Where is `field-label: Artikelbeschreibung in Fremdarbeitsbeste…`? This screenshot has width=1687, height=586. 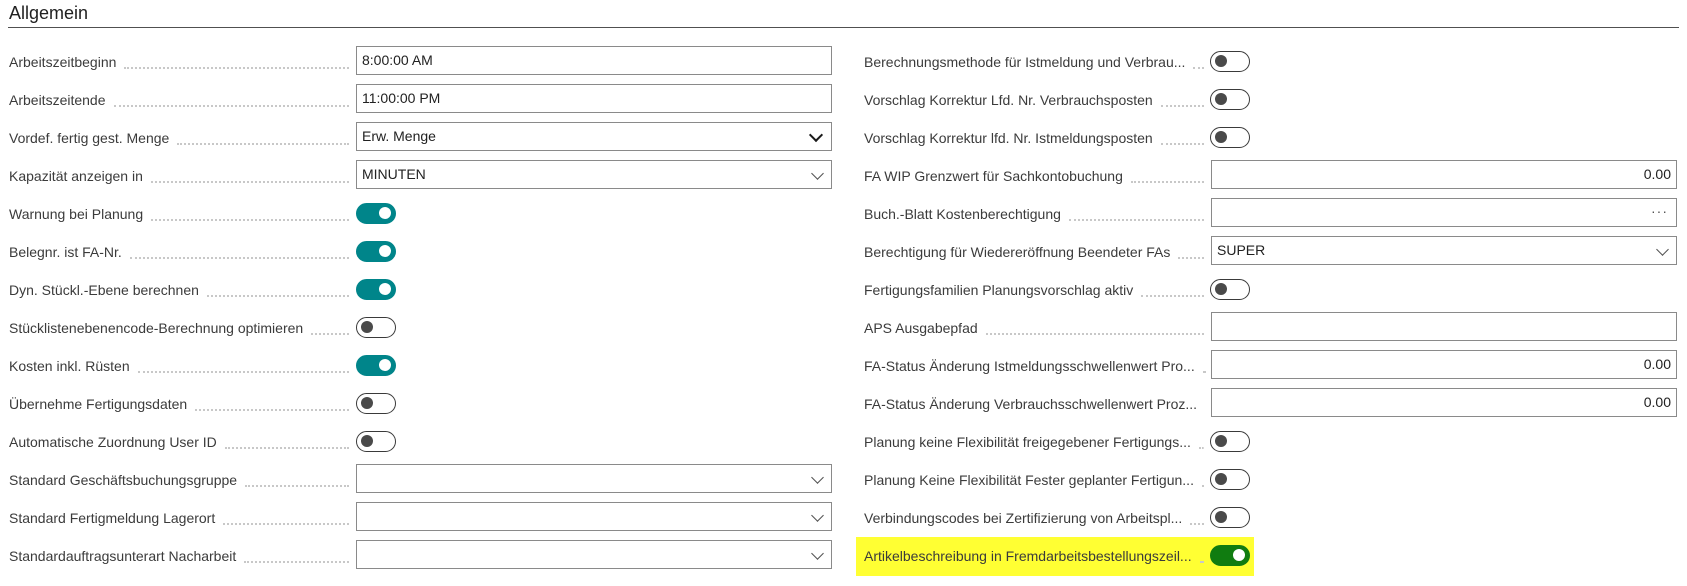 field-label: Artikelbeschreibung in Fremdarbeitsbeste… is located at coordinates (1035, 556).